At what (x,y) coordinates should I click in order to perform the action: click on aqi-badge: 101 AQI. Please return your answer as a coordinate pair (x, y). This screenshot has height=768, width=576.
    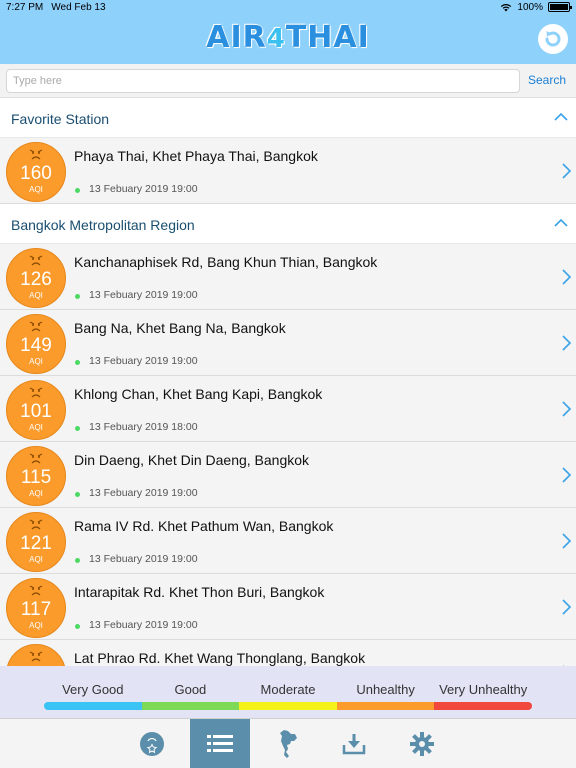
    Looking at the image, I should click on (36, 410).